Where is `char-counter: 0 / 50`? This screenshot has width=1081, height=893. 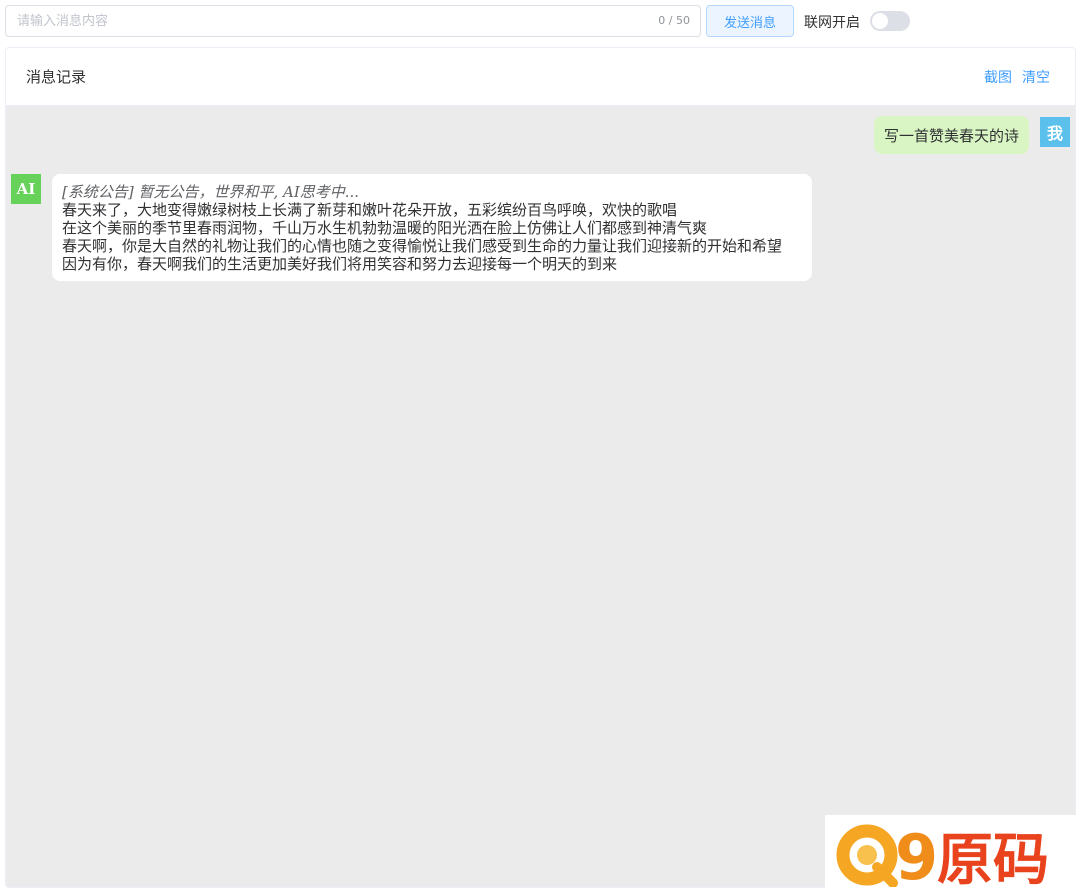 char-counter: 0 / 50 is located at coordinates (674, 20).